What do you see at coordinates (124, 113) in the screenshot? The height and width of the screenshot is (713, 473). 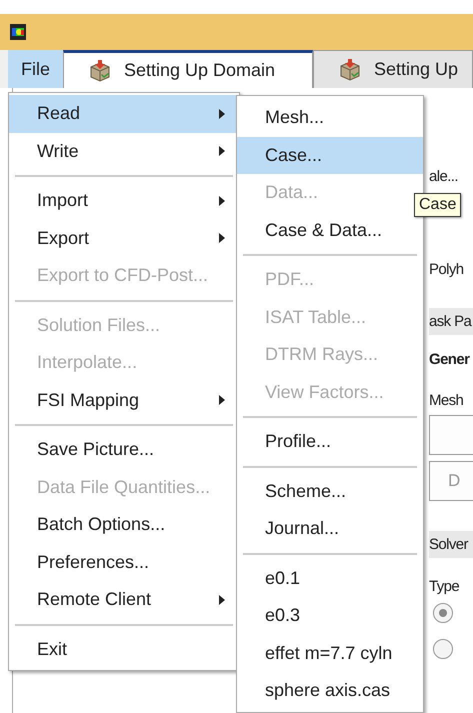 I see `menu-item: Read` at bounding box center [124, 113].